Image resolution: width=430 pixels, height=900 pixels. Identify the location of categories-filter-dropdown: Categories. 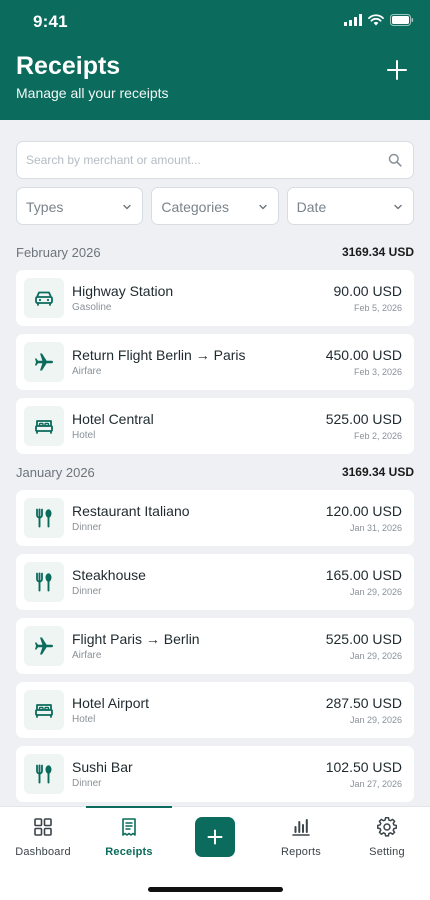
(215, 206).